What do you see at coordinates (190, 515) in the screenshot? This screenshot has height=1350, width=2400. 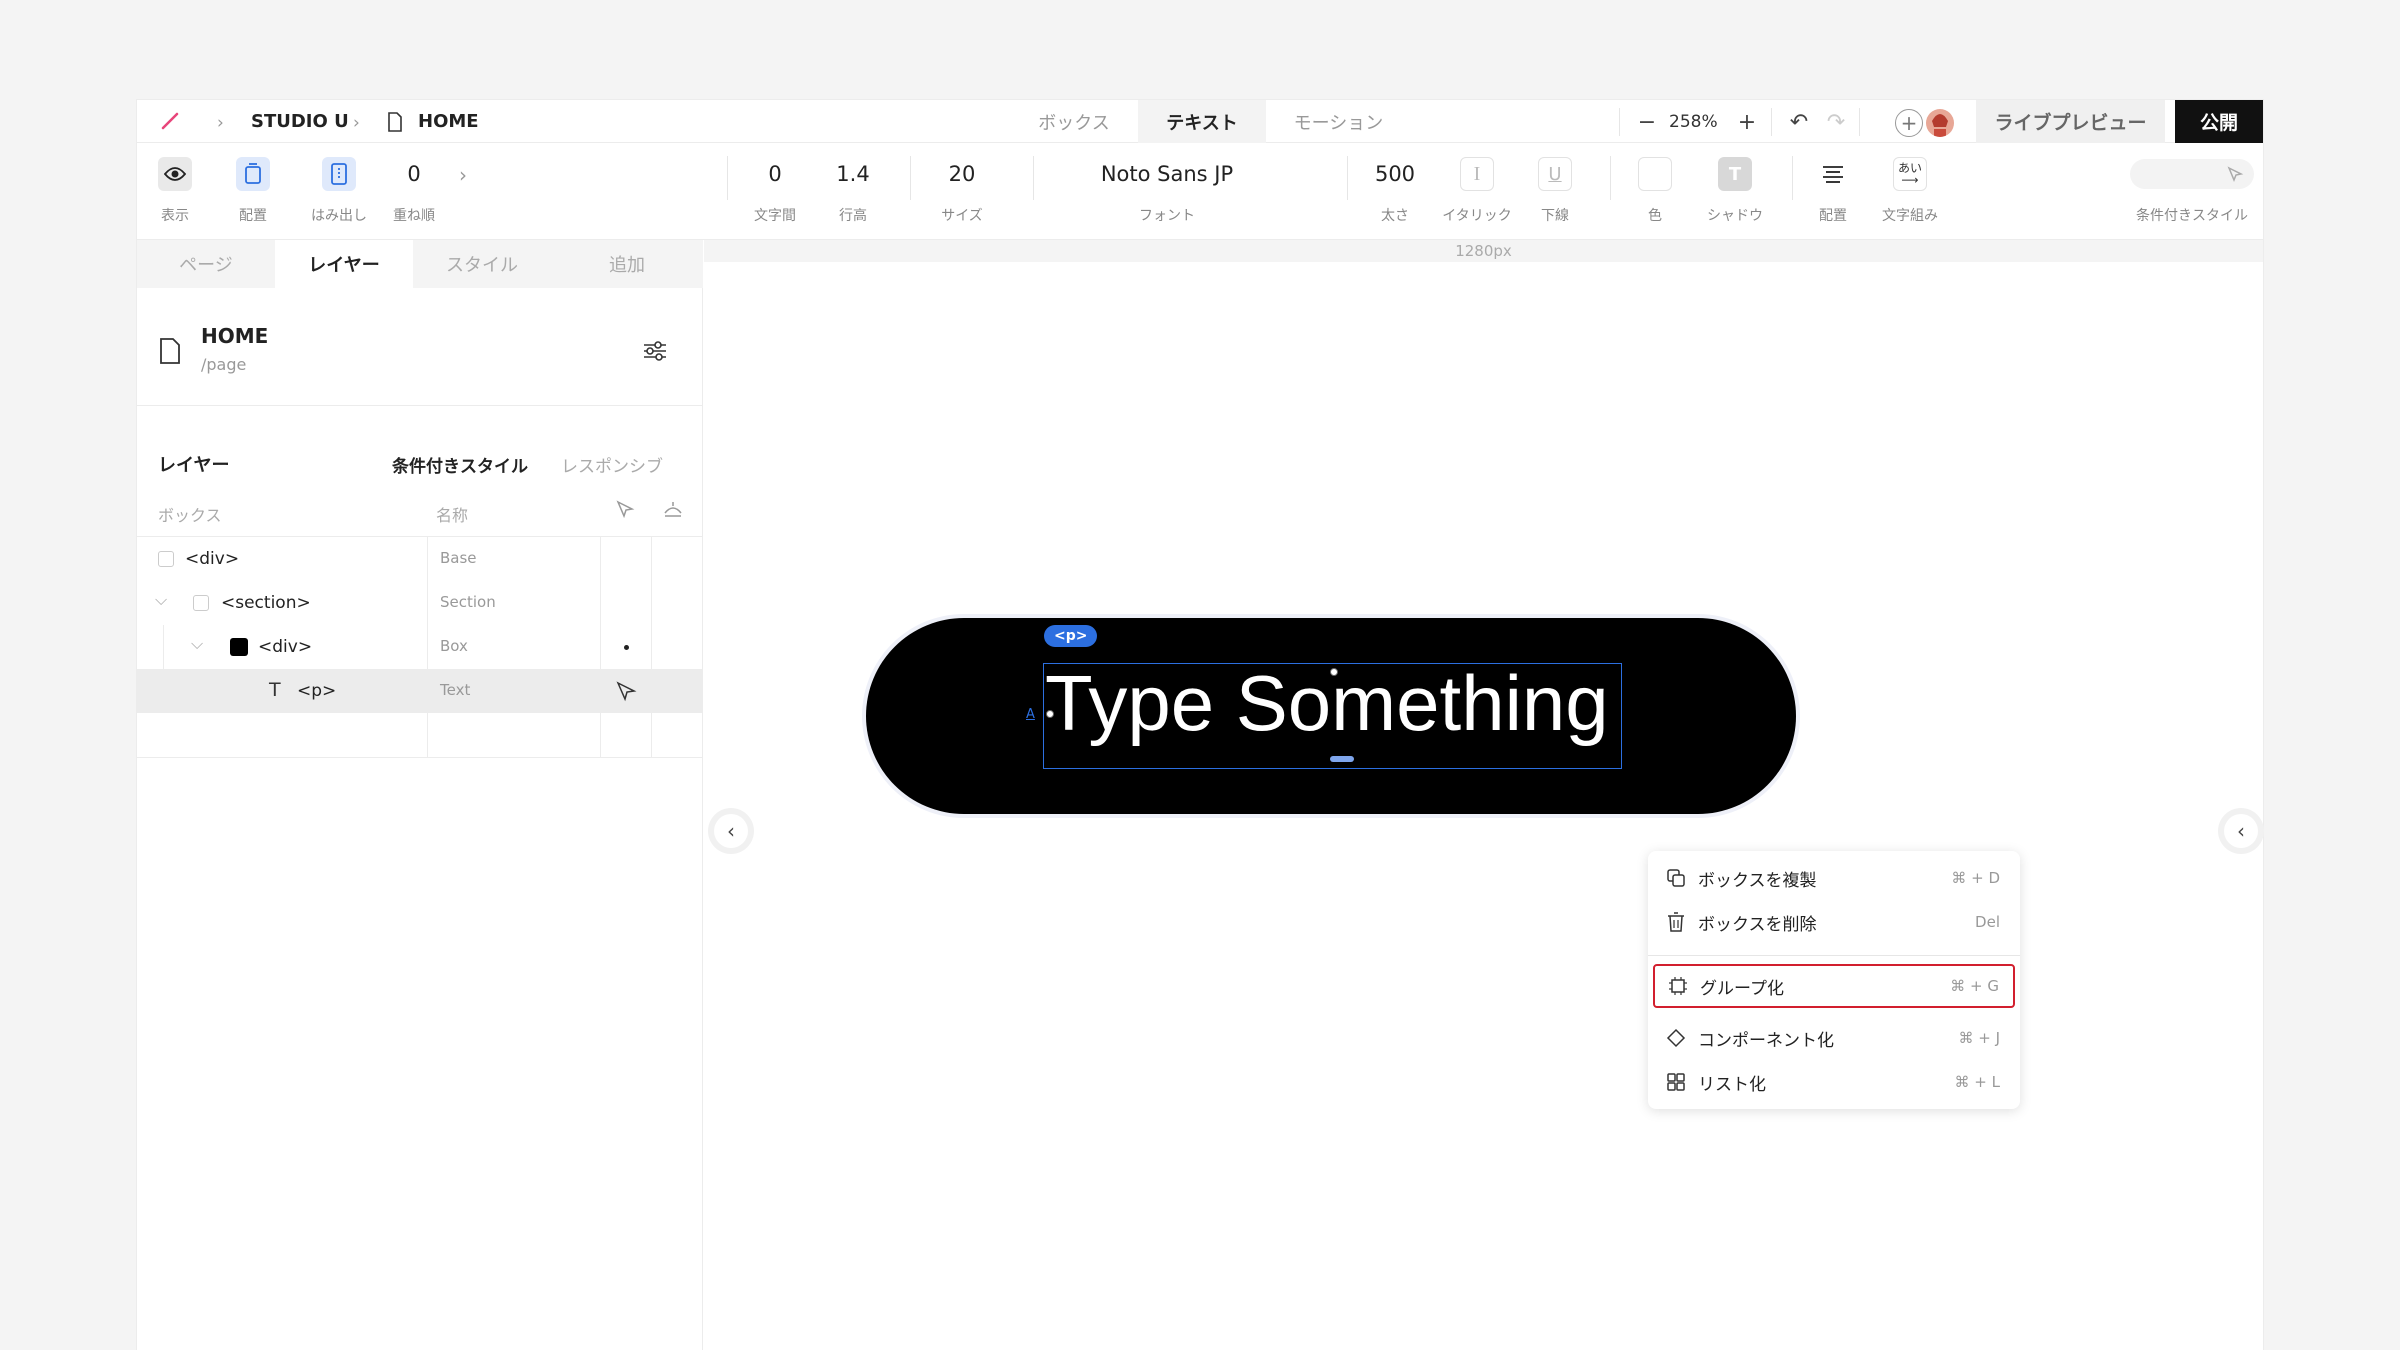 I see `column-header-box: ボックス` at bounding box center [190, 515].